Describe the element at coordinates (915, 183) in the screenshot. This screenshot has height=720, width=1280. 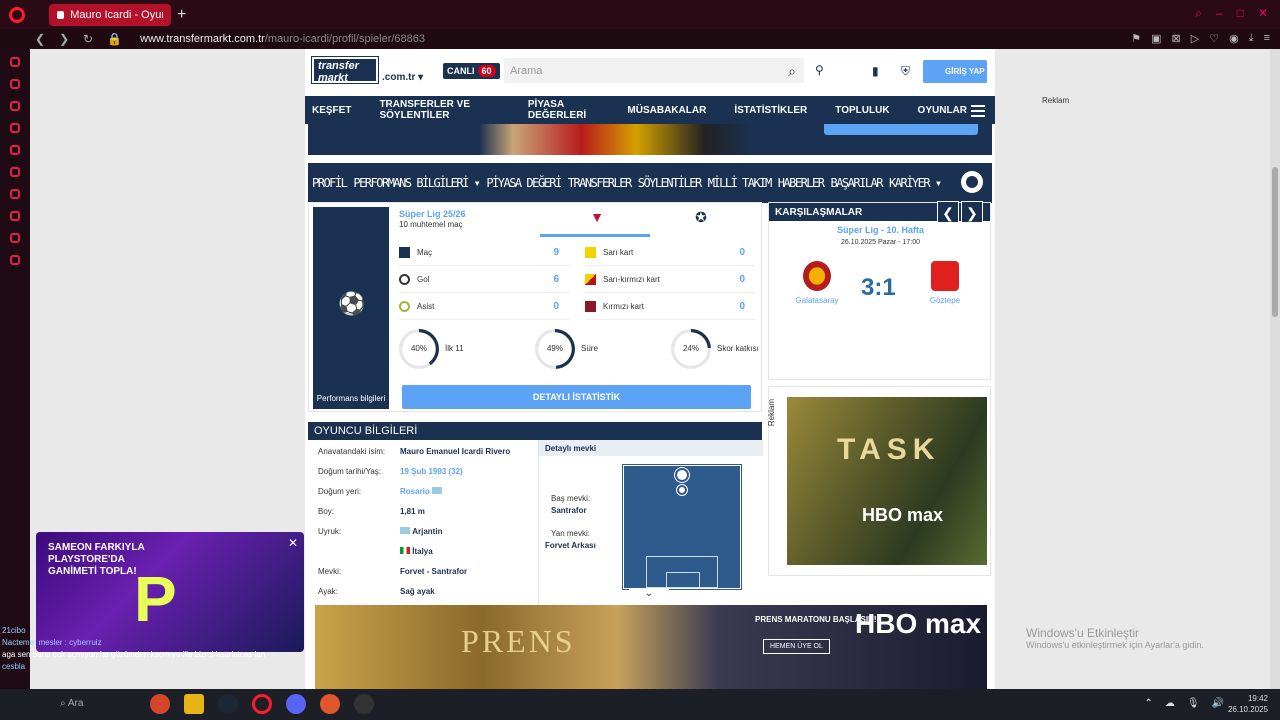
I see `subnav-kariyer: KARİYER ▾` at that location.